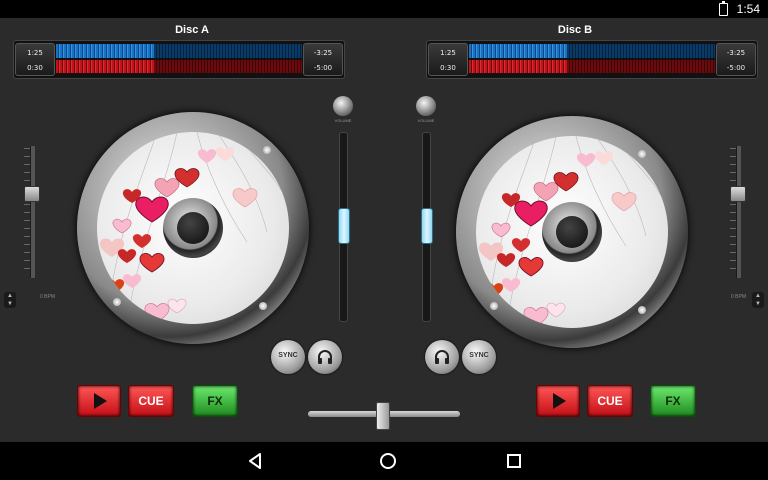  I want to click on deck-b-hub, so click(572, 232).